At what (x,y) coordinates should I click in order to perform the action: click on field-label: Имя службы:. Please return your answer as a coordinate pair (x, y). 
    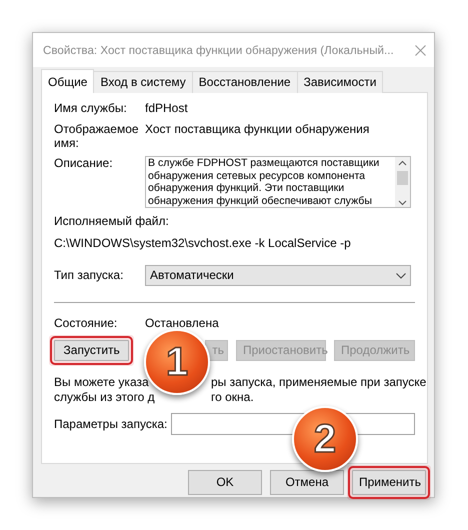
    Looking at the image, I should click on (91, 108).